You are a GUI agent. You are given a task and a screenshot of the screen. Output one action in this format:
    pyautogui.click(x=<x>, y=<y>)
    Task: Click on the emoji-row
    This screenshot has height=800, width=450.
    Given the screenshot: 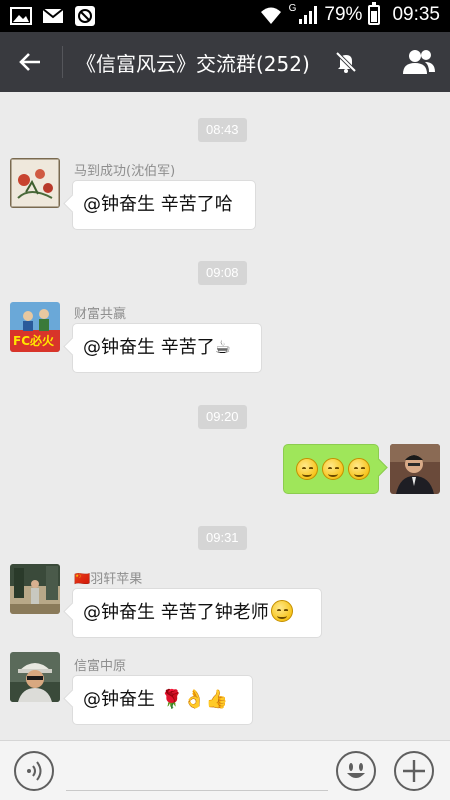 What is the action you would take?
    pyautogui.click(x=333, y=469)
    